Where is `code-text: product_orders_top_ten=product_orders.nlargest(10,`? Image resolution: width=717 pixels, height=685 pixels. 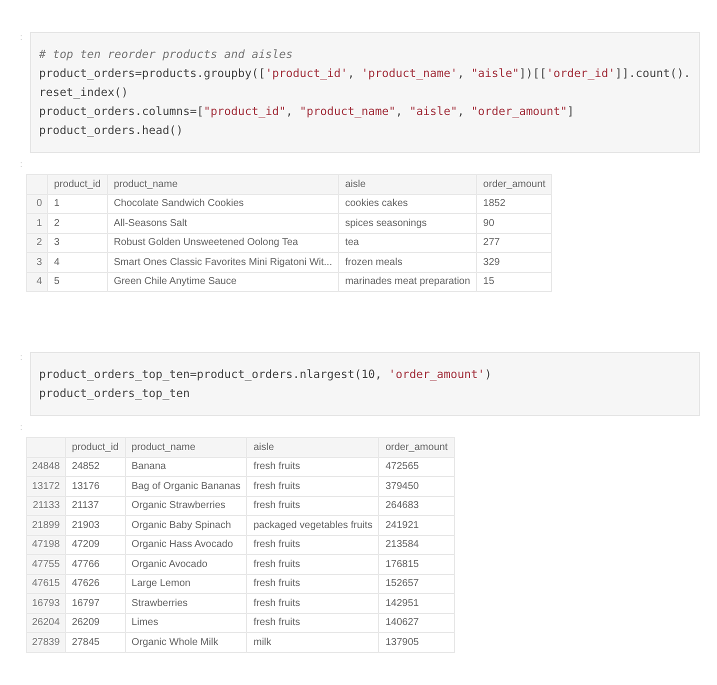
code-text: product_orders_top_ten=product_orders.nlargest(10, is located at coordinates (211, 374).